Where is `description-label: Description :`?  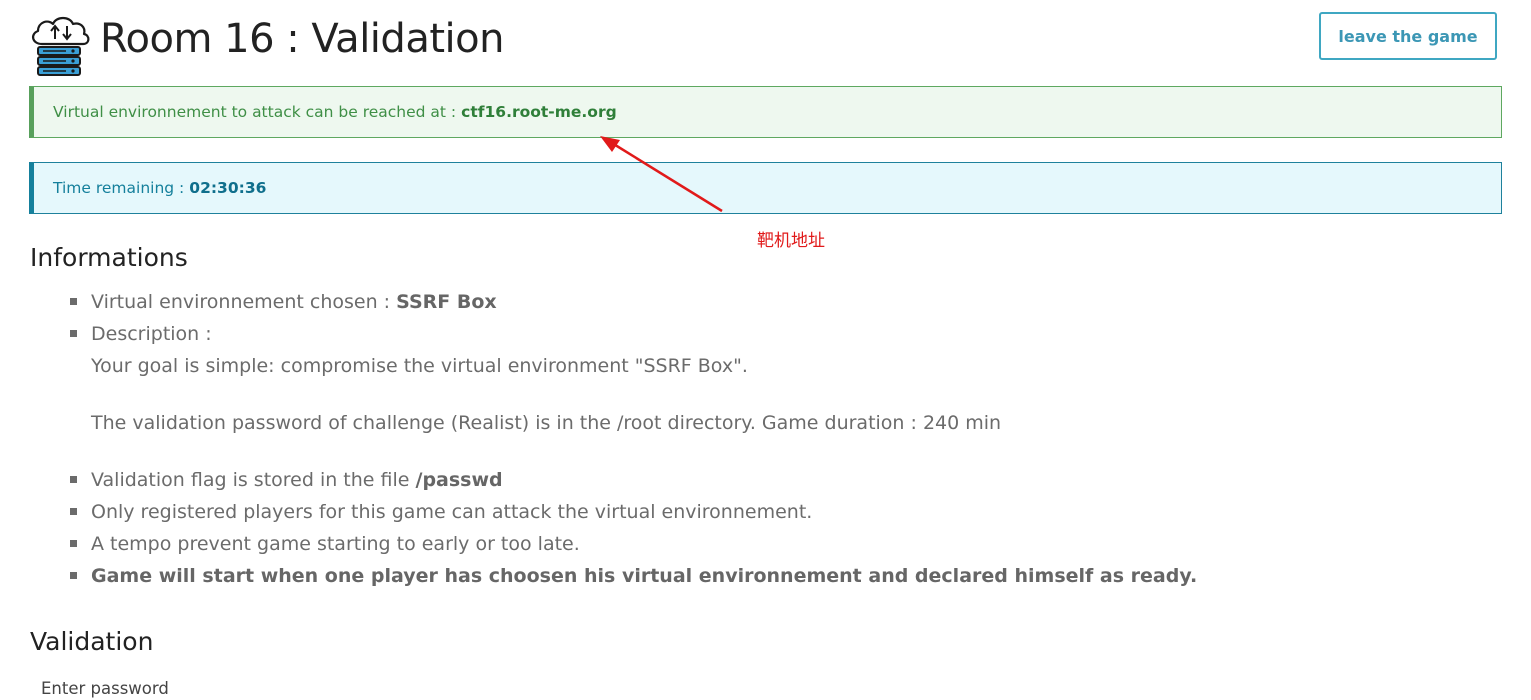
description-label: Description : is located at coordinates (151, 334).